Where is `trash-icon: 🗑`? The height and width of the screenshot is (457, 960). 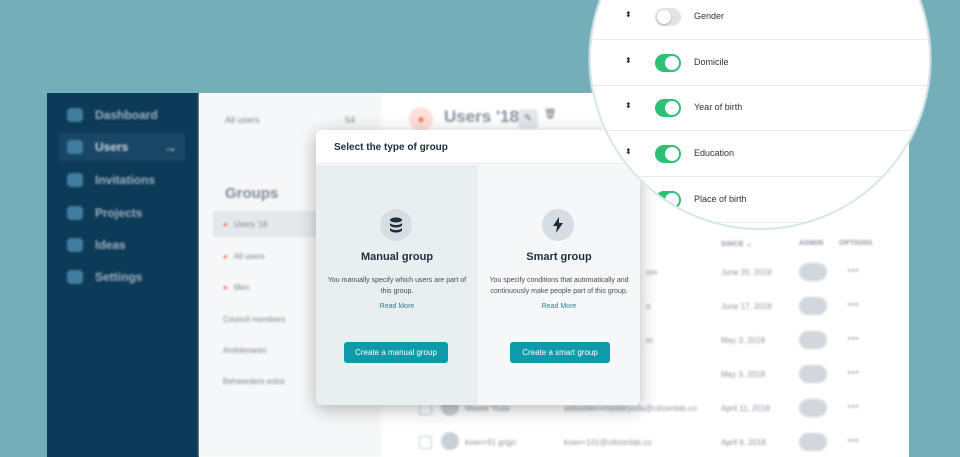 trash-icon: 🗑 is located at coordinates (550, 114).